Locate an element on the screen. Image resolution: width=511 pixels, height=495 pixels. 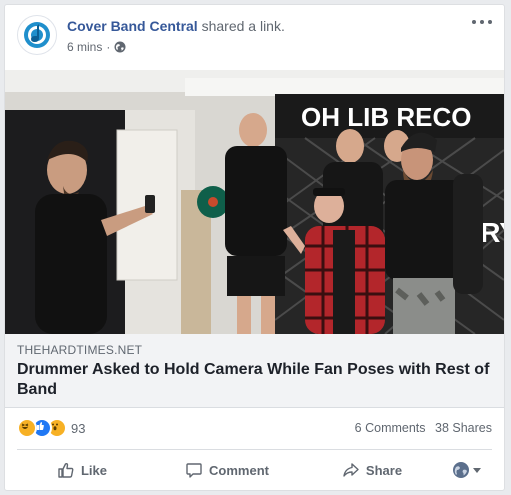
actions-divider is located at coordinates (254, 449).